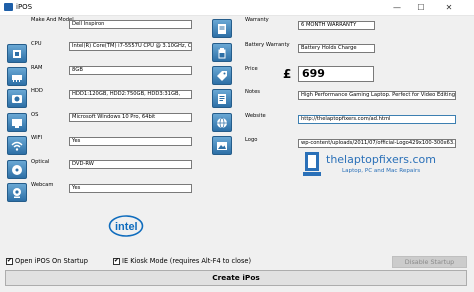  I want to click on os-field: Microsoft Windows 10 Pro, 64bit, so click(130, 117).